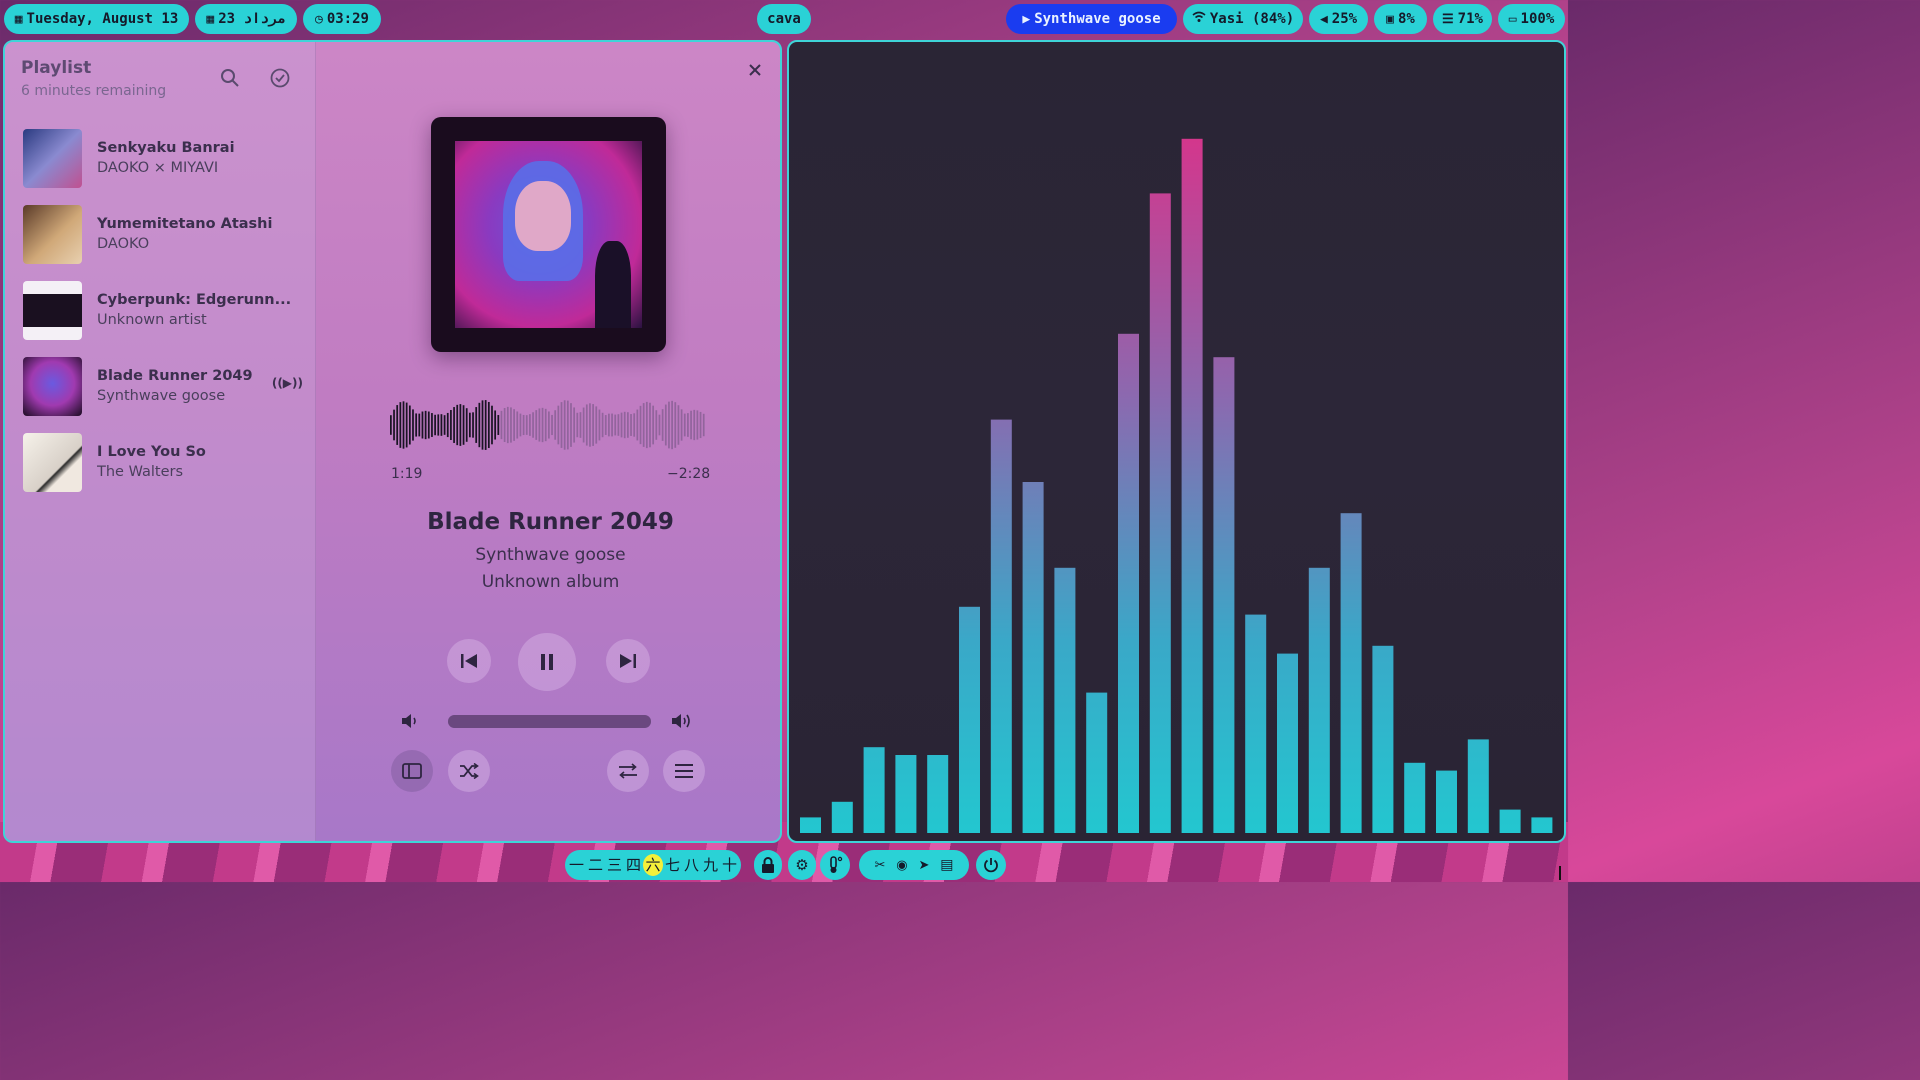  I want to click on select-button, so click(280, 78).